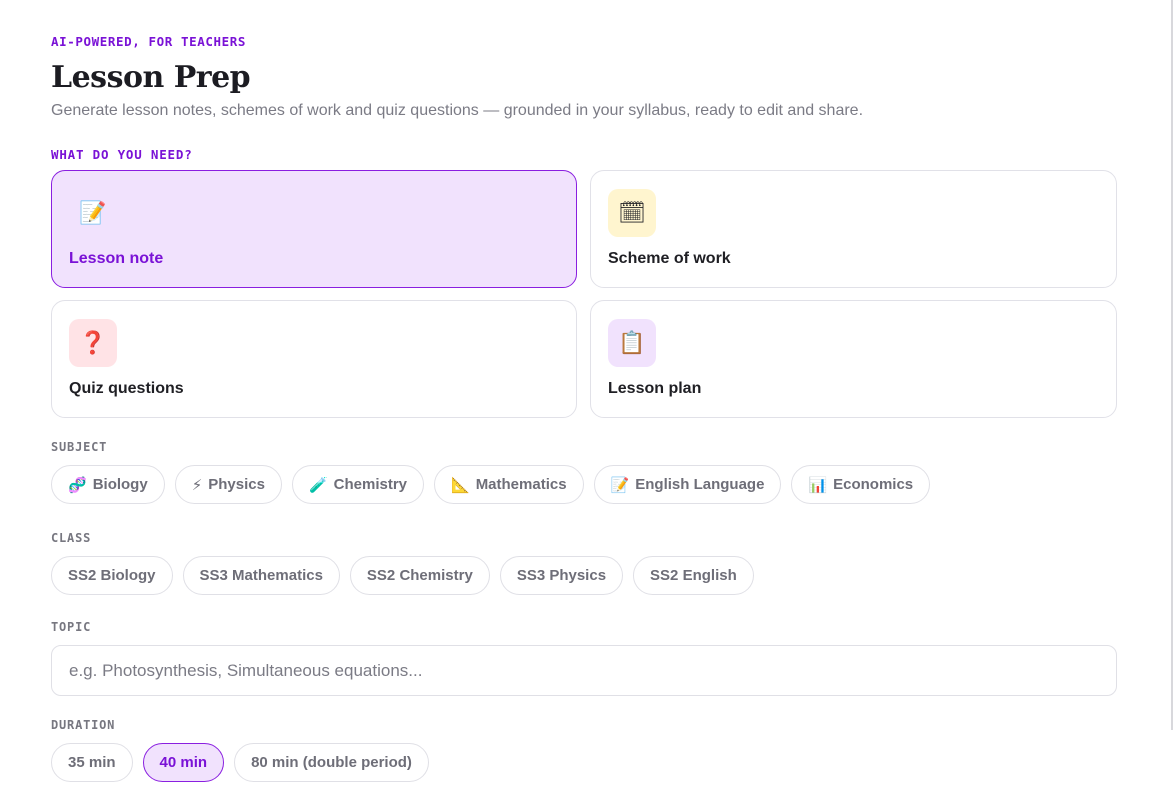  Describe the element at coordinates (71, 538) in the screenshot. I see `class-section-label: CLASS` at that location.